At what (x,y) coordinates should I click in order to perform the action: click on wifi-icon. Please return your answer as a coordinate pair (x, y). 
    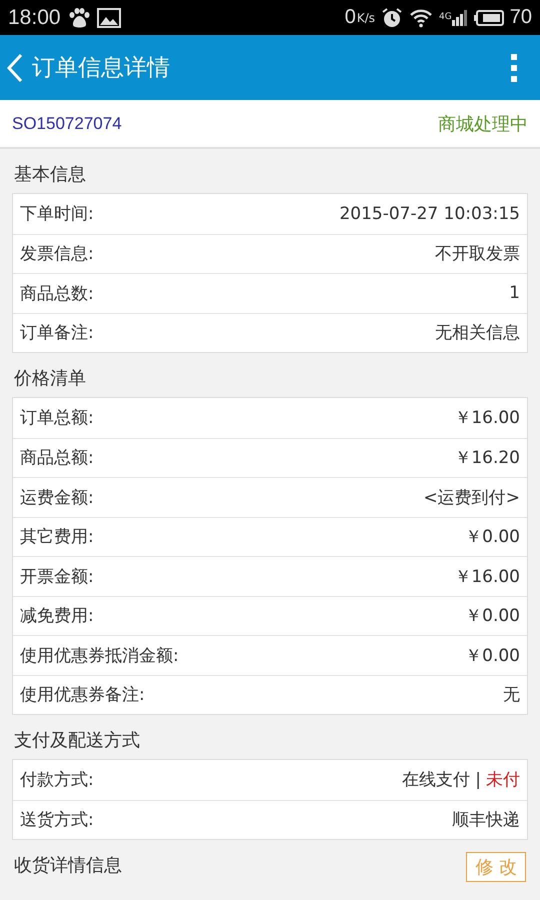
    Looking at the image, I should click on (421, 18).